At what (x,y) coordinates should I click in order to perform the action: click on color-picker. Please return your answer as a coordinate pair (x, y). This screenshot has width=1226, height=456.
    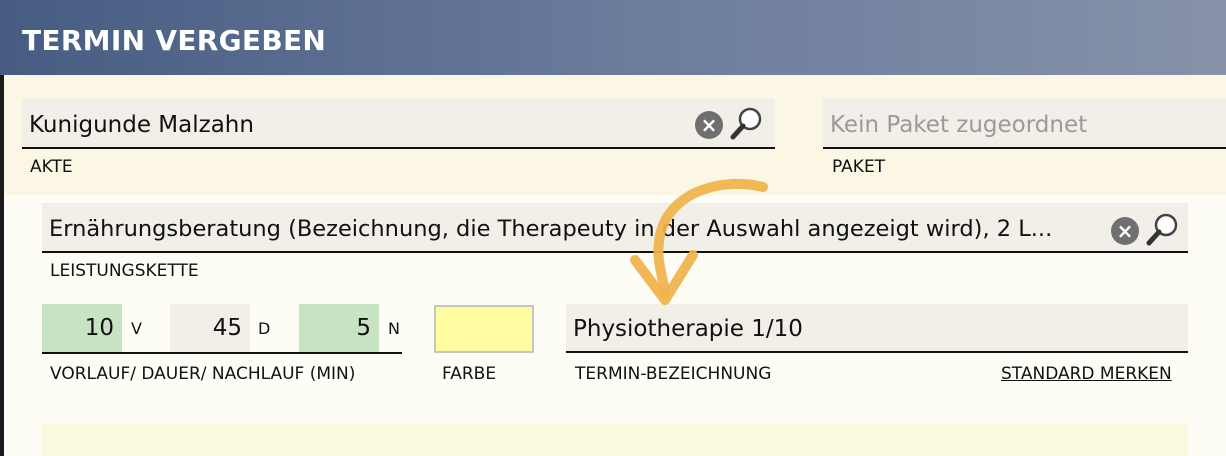
    Looking at the image, I should click on (484, 329).